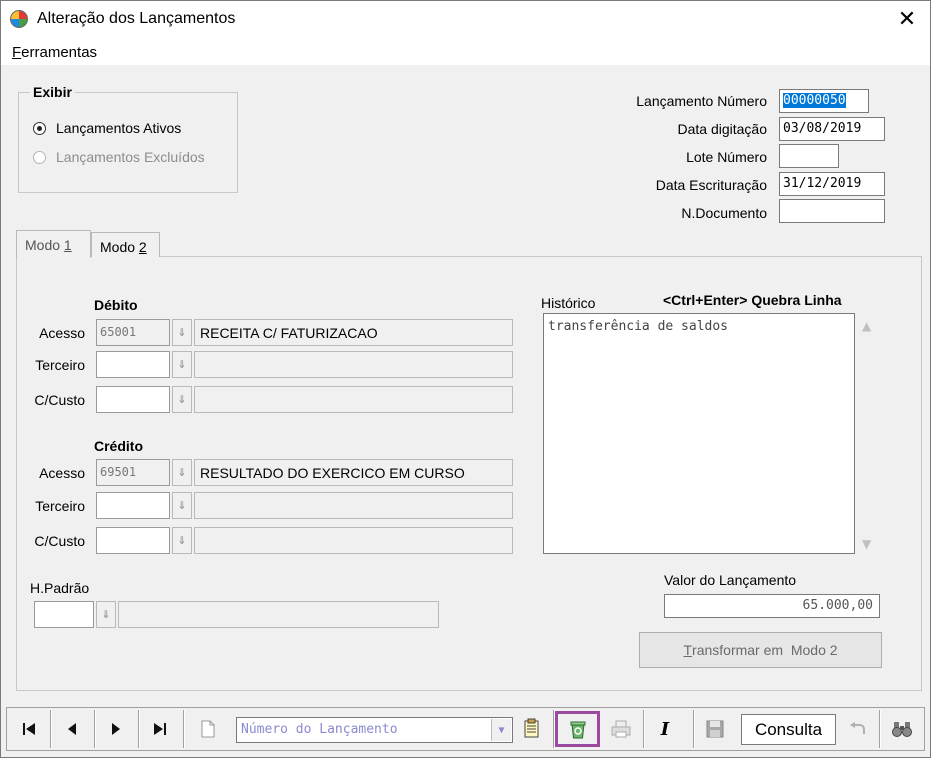 The width and height of the screenshot is (931, 758). I want to click on debito-terceiro-label: Terceiro, so click(60, 365).